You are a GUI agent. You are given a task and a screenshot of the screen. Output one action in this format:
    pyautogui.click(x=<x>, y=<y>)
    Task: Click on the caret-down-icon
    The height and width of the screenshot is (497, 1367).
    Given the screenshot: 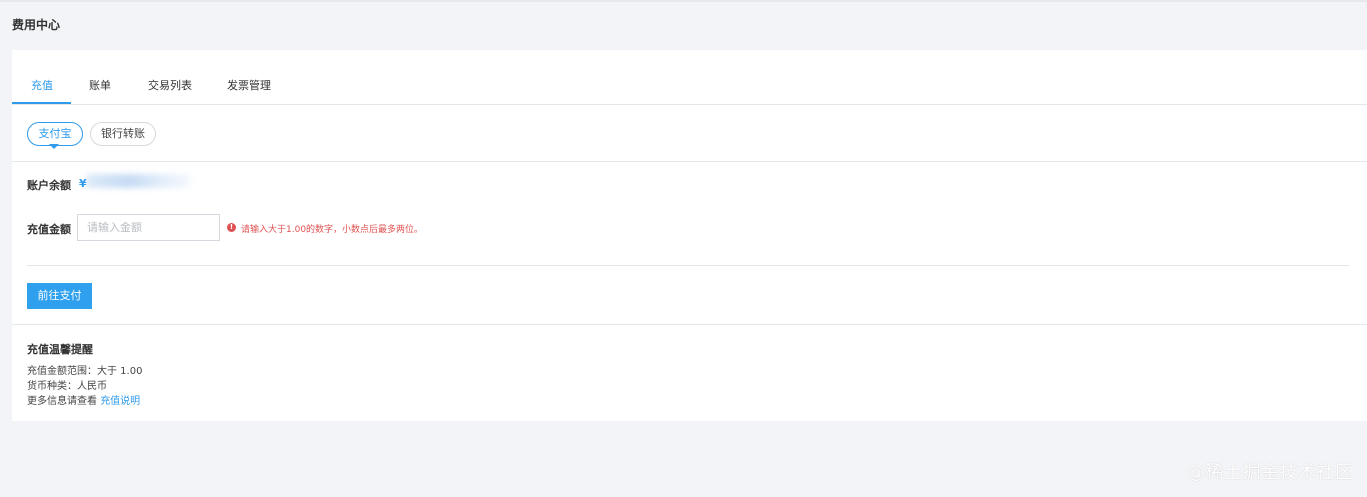 What is the action you would take?
    pyautogui.click(x=54, y=146)
    